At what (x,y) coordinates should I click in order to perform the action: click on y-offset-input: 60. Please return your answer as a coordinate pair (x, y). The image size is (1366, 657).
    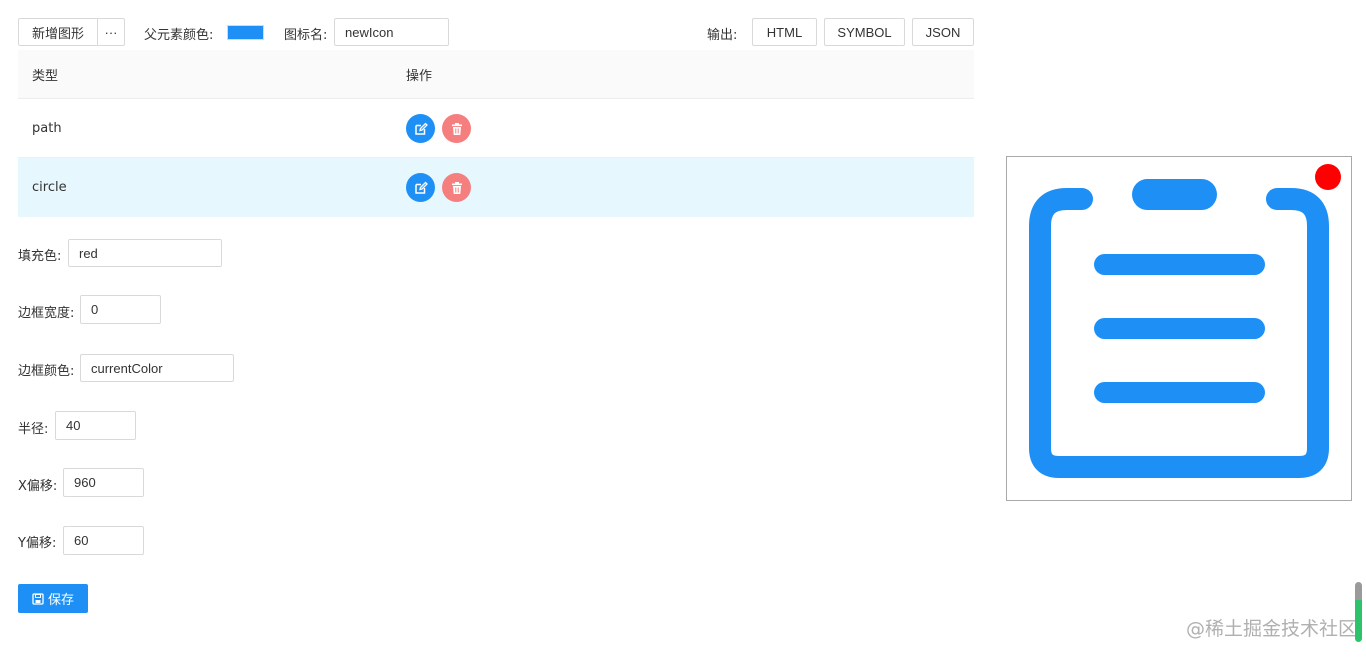
    Looking at the image, I should click on (103, 540).